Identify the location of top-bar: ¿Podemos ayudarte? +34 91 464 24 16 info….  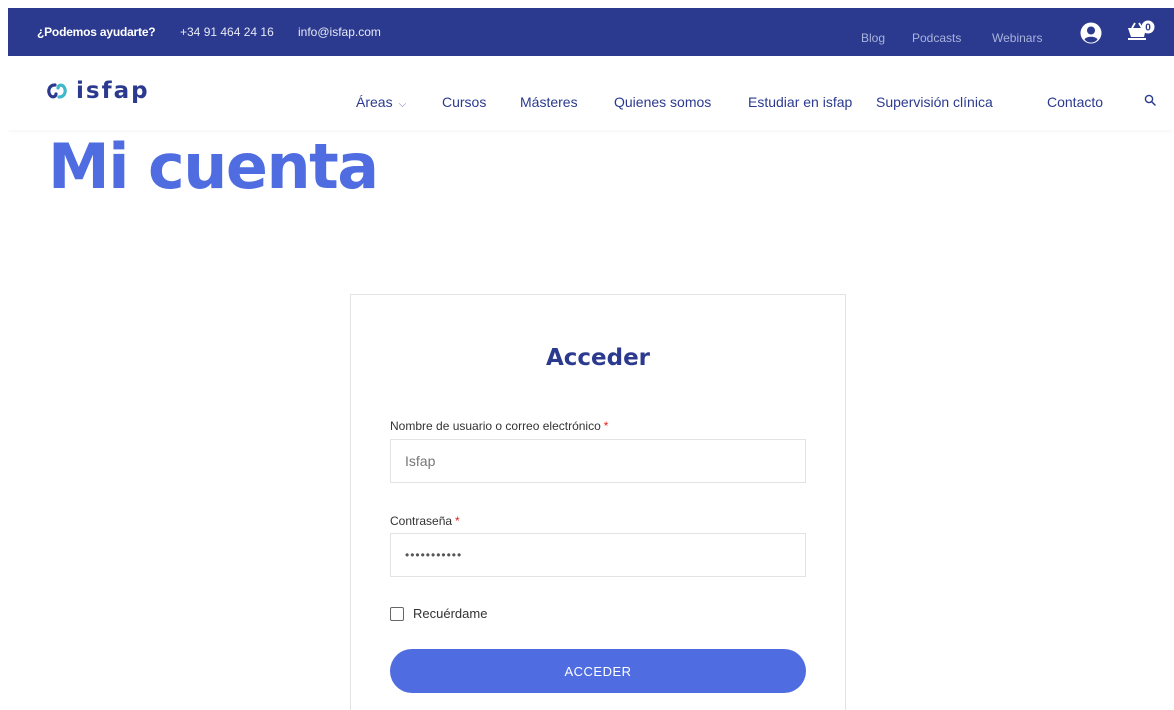
(591, 32).